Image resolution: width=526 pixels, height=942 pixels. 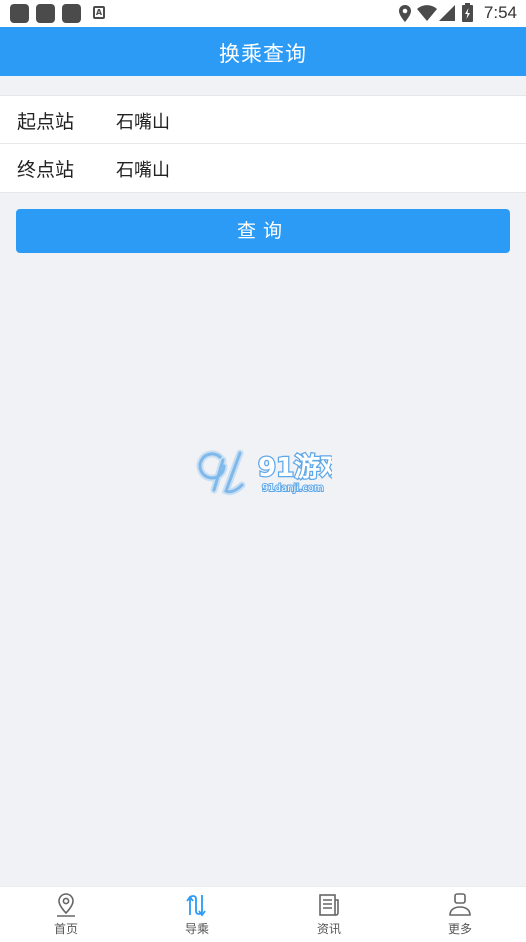 What do you see at coordinates (459, 929) in the screenshot?
I see `nav-label-more: 更多` at bounding box center [459, 929].